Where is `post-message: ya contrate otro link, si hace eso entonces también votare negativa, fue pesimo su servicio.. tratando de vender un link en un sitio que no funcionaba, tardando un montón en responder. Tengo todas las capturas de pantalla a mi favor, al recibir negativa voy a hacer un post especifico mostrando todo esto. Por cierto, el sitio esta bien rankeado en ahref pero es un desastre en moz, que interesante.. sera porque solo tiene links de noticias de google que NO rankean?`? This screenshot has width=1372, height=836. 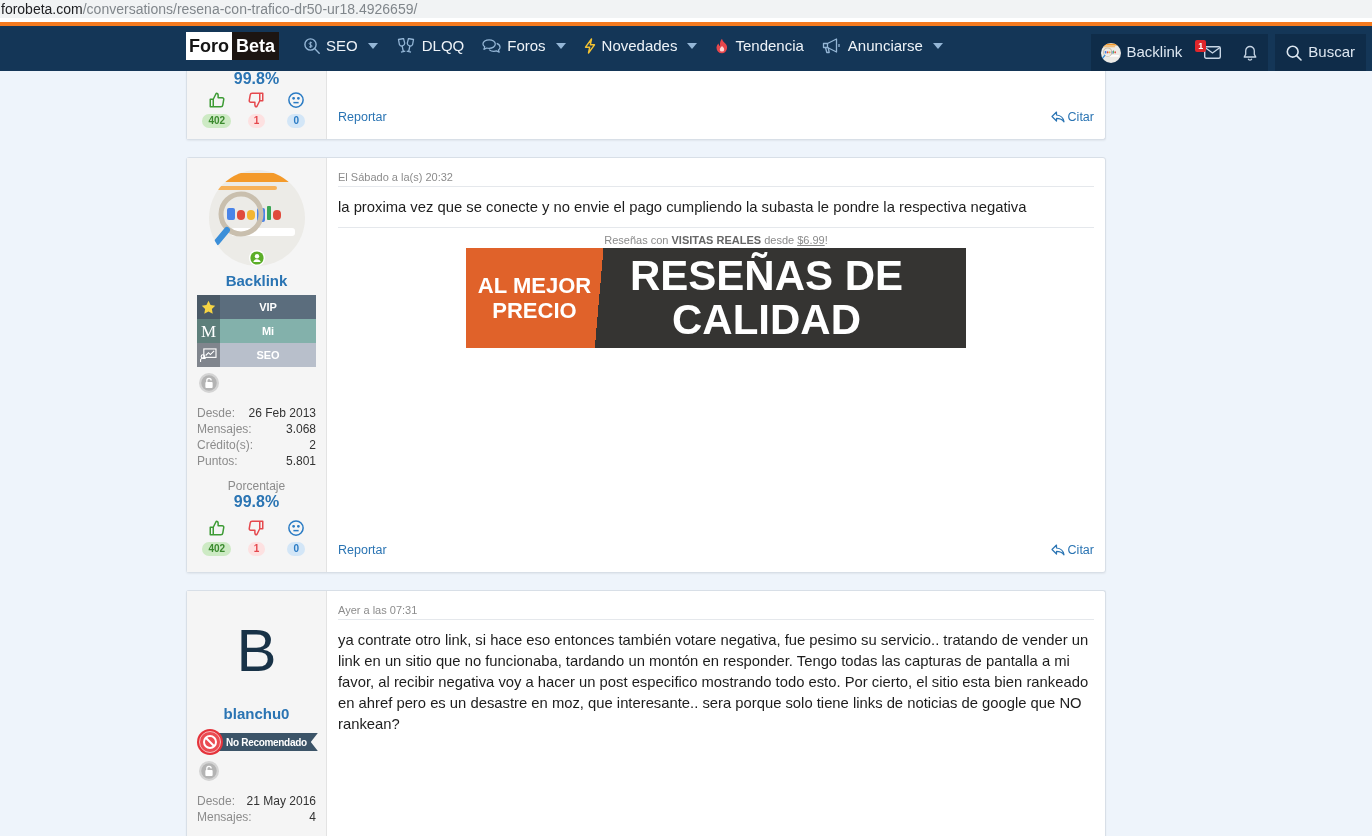
post-message: ya contrate otro link, si hace eso entonces también votare negativa, fue pesimo su servicio.. tratando de vender un link en un sitio que no funcionaba, tardando un montón en responder. Tengo todas las capturas de pantalla a mi favor, al recibir negativa voy a hacer un post especifico mostrando todo esto. Por cierto, el sitio esta bien rankeado en ahref pero es un desastre en moz, que interesante.. sera porque solo tiene links de noticias de google que NO rankean? is located at coordinates (714, 682).